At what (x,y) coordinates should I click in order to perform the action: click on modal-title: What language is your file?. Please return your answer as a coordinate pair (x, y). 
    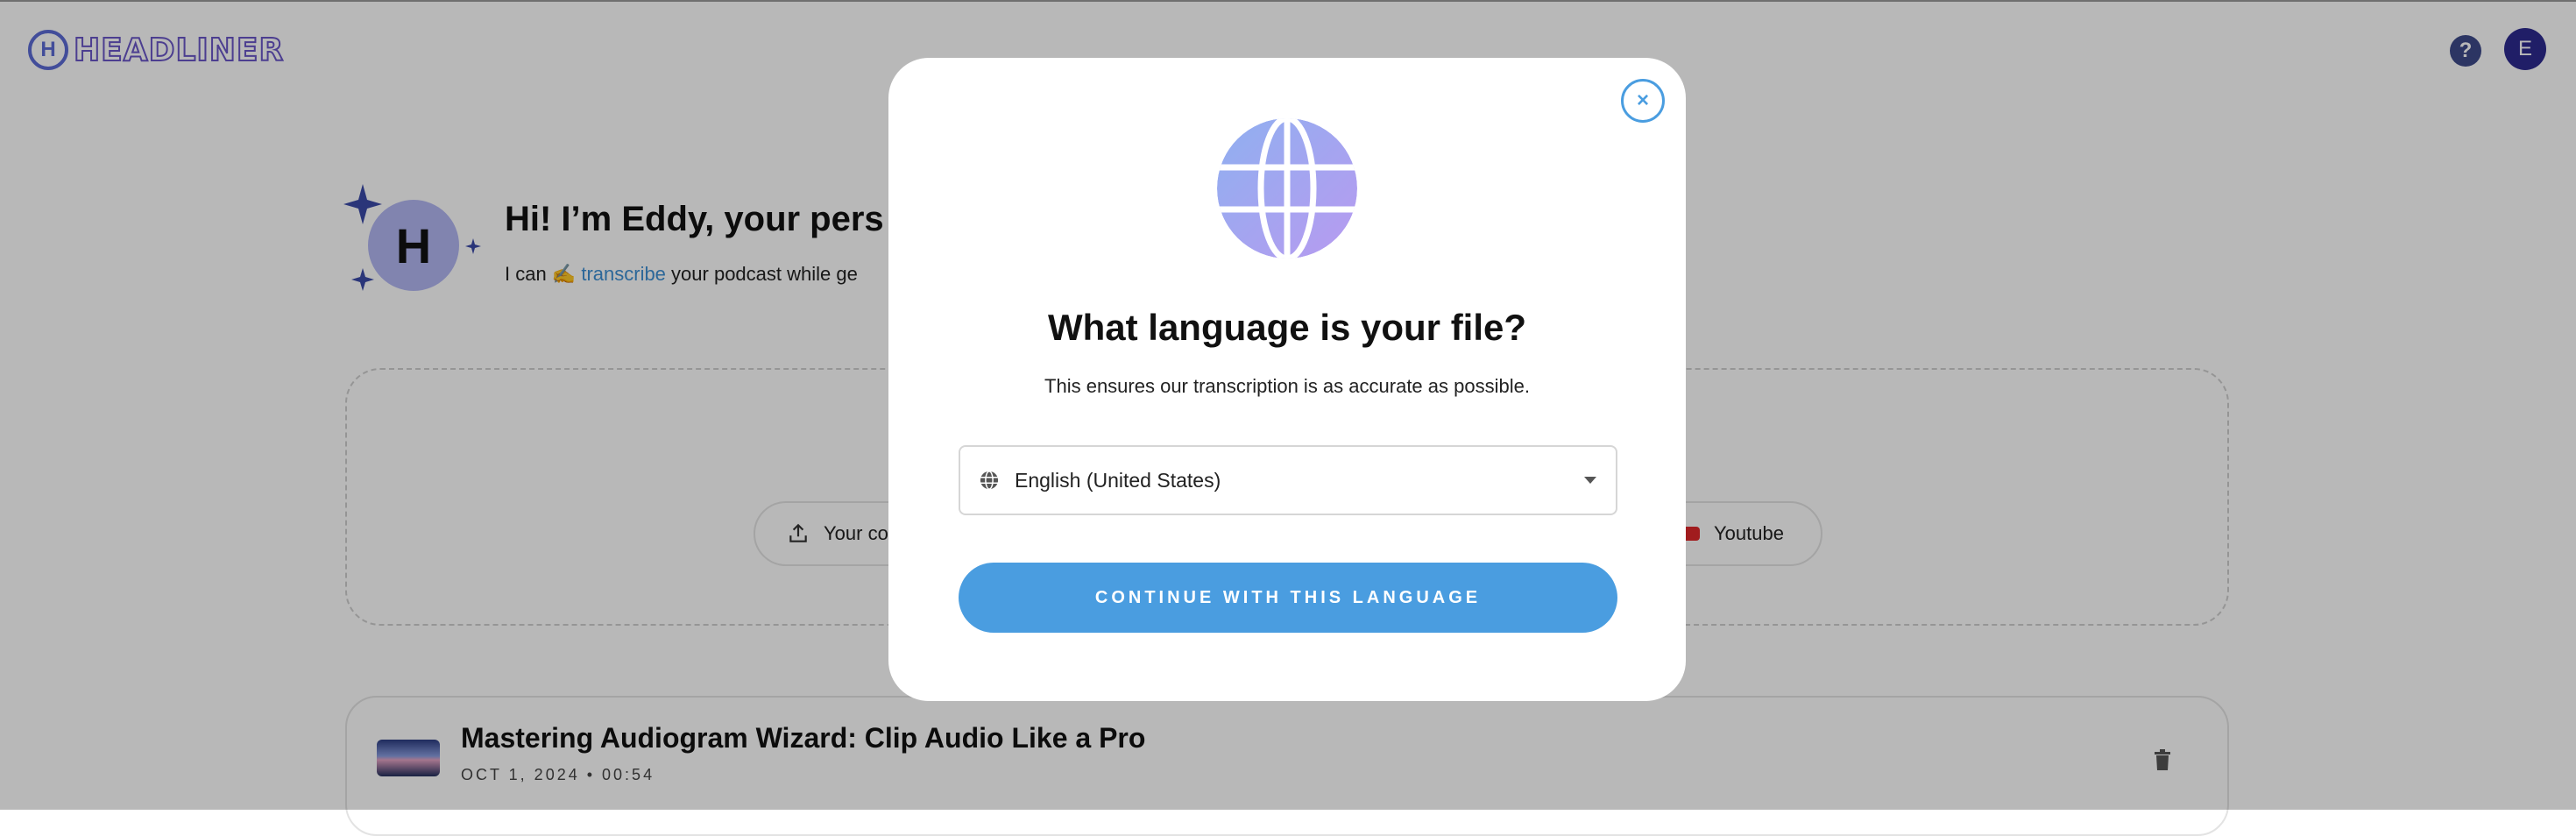
    Looking at the image, I should click on (1287, 327).